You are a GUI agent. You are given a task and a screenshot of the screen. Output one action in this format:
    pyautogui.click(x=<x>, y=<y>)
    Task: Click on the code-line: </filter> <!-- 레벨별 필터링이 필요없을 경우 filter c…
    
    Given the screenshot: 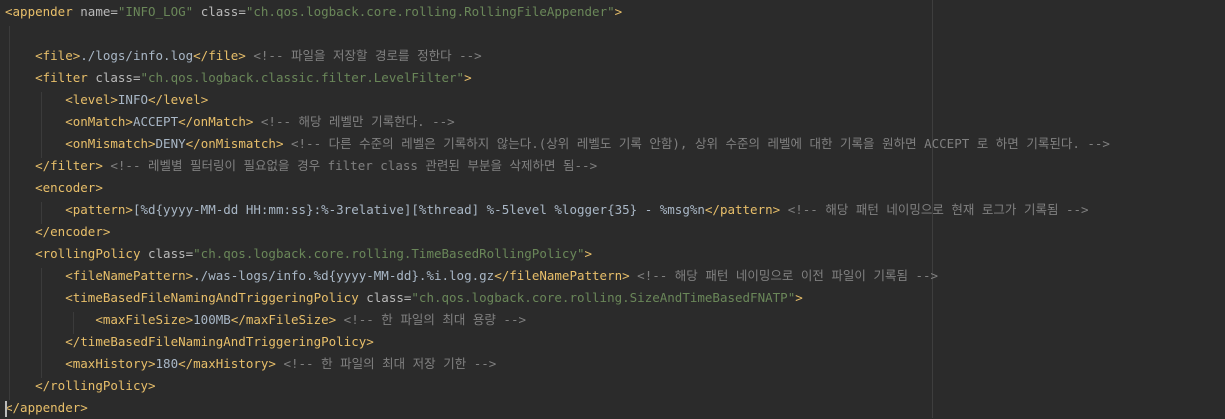 What is the action you would take?
    pyautogui.click(x=301, y=166)
    